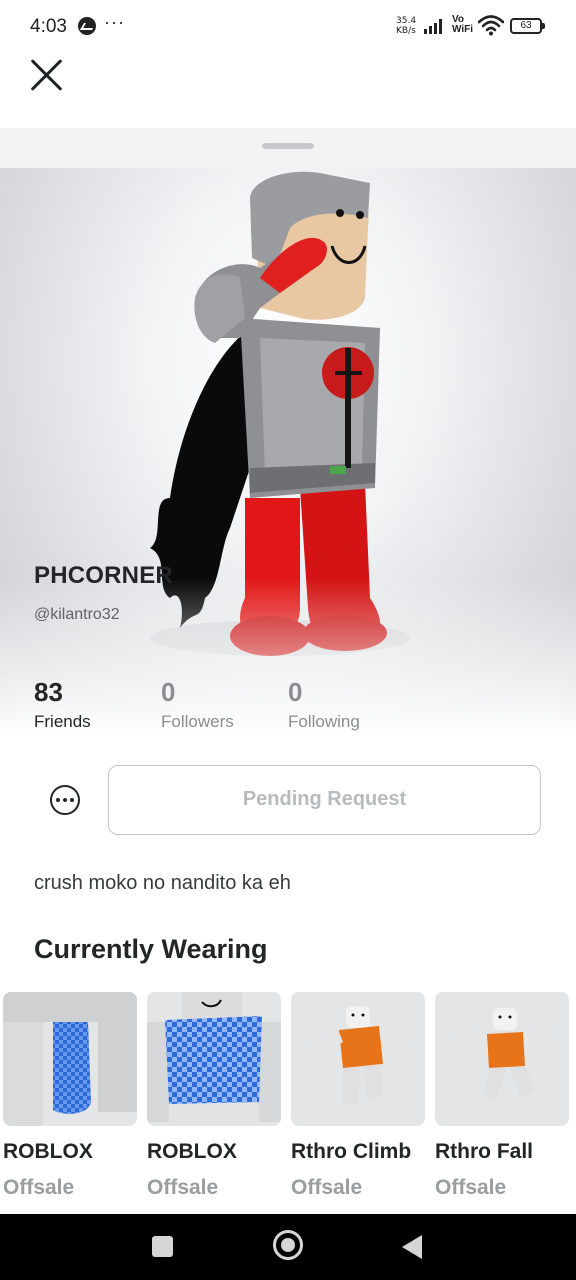 The height and width of the screenshot is (1280, 576). I want to click on currently-wearing-title: Currently Wearing, so click(151, 949).